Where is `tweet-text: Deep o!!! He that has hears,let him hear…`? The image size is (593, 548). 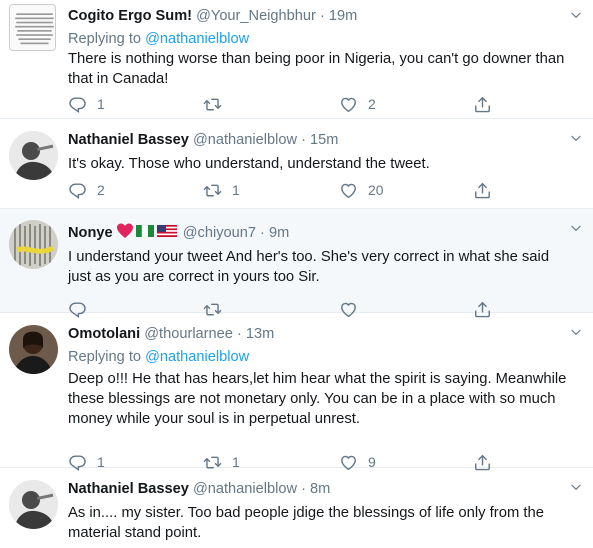 tweet-text: Deep o!!! He that has hears,let him hear… is located at coordinates (324, 399).